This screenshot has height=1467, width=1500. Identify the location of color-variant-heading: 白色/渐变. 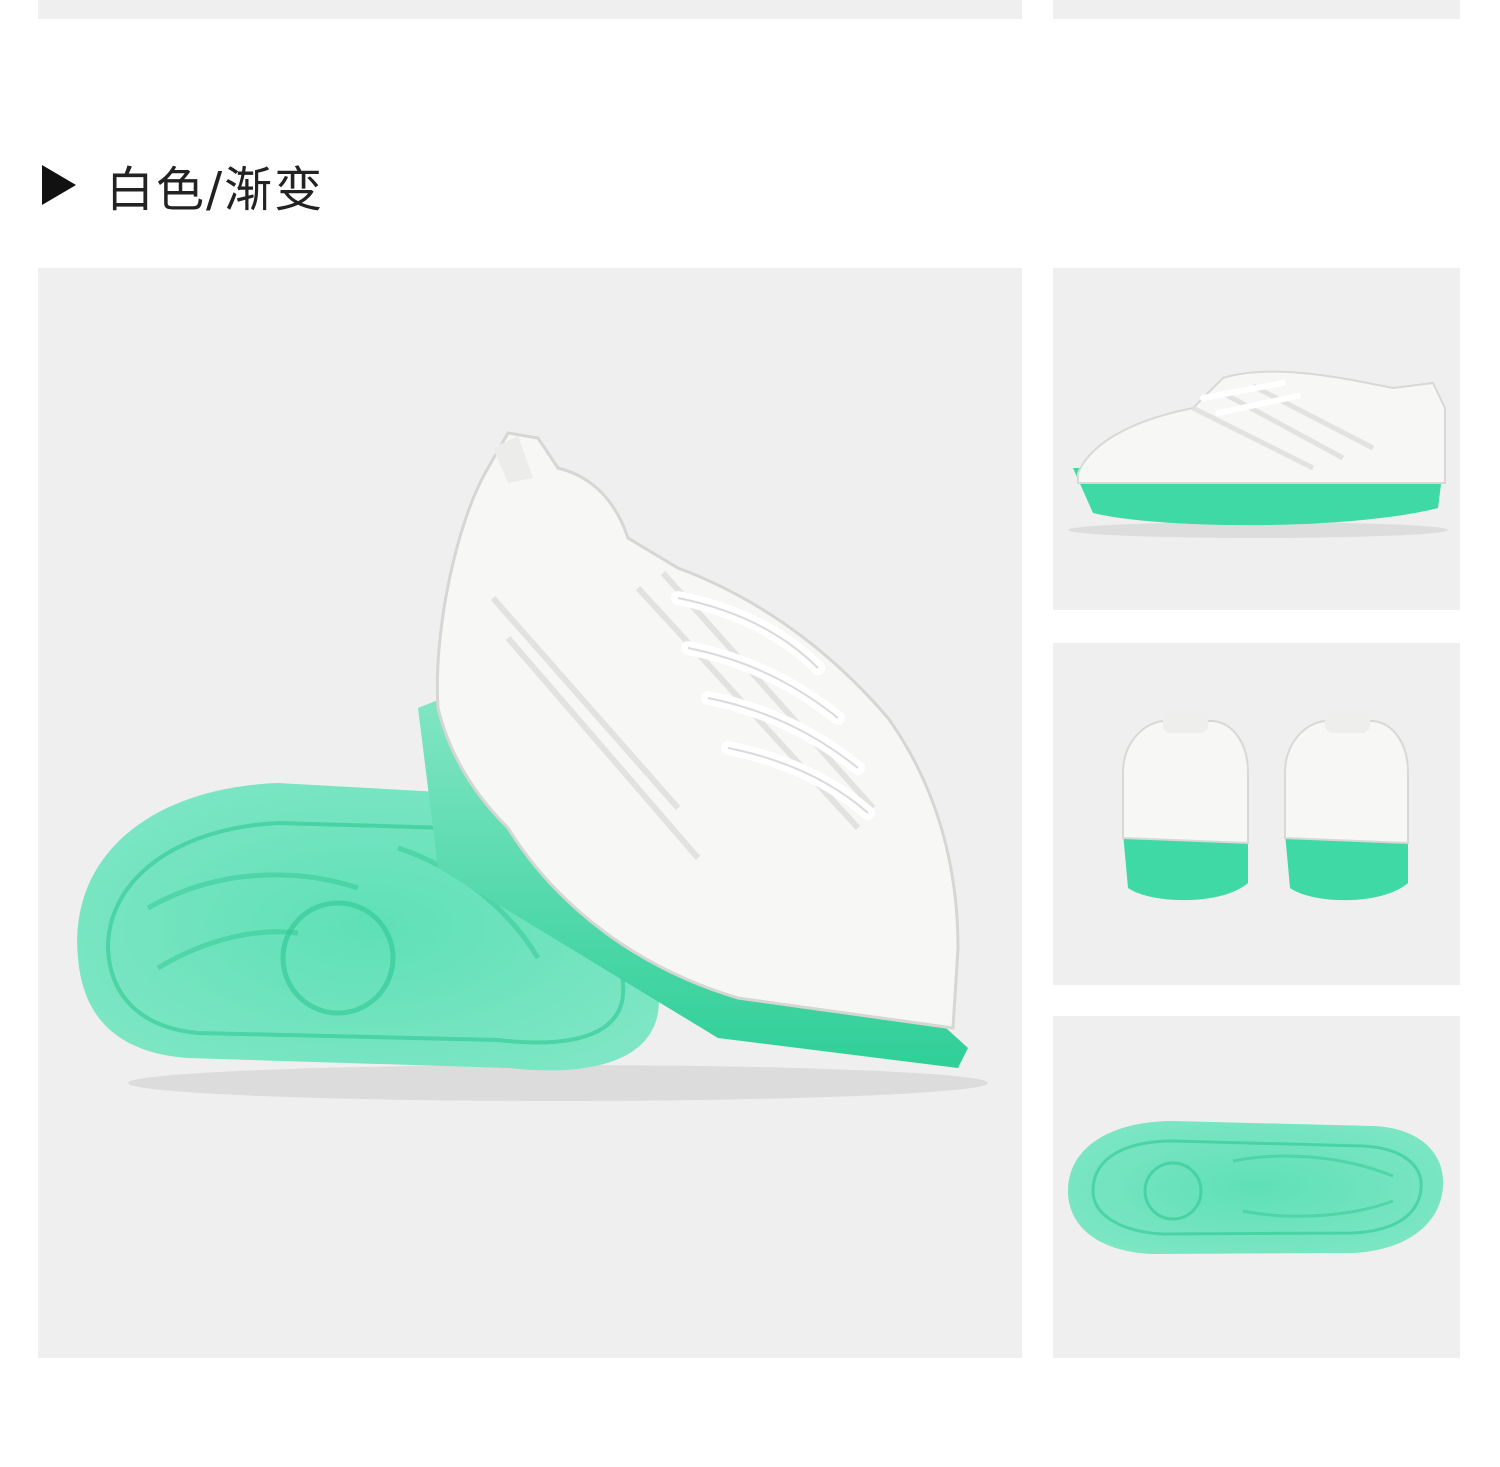
(183, 185).